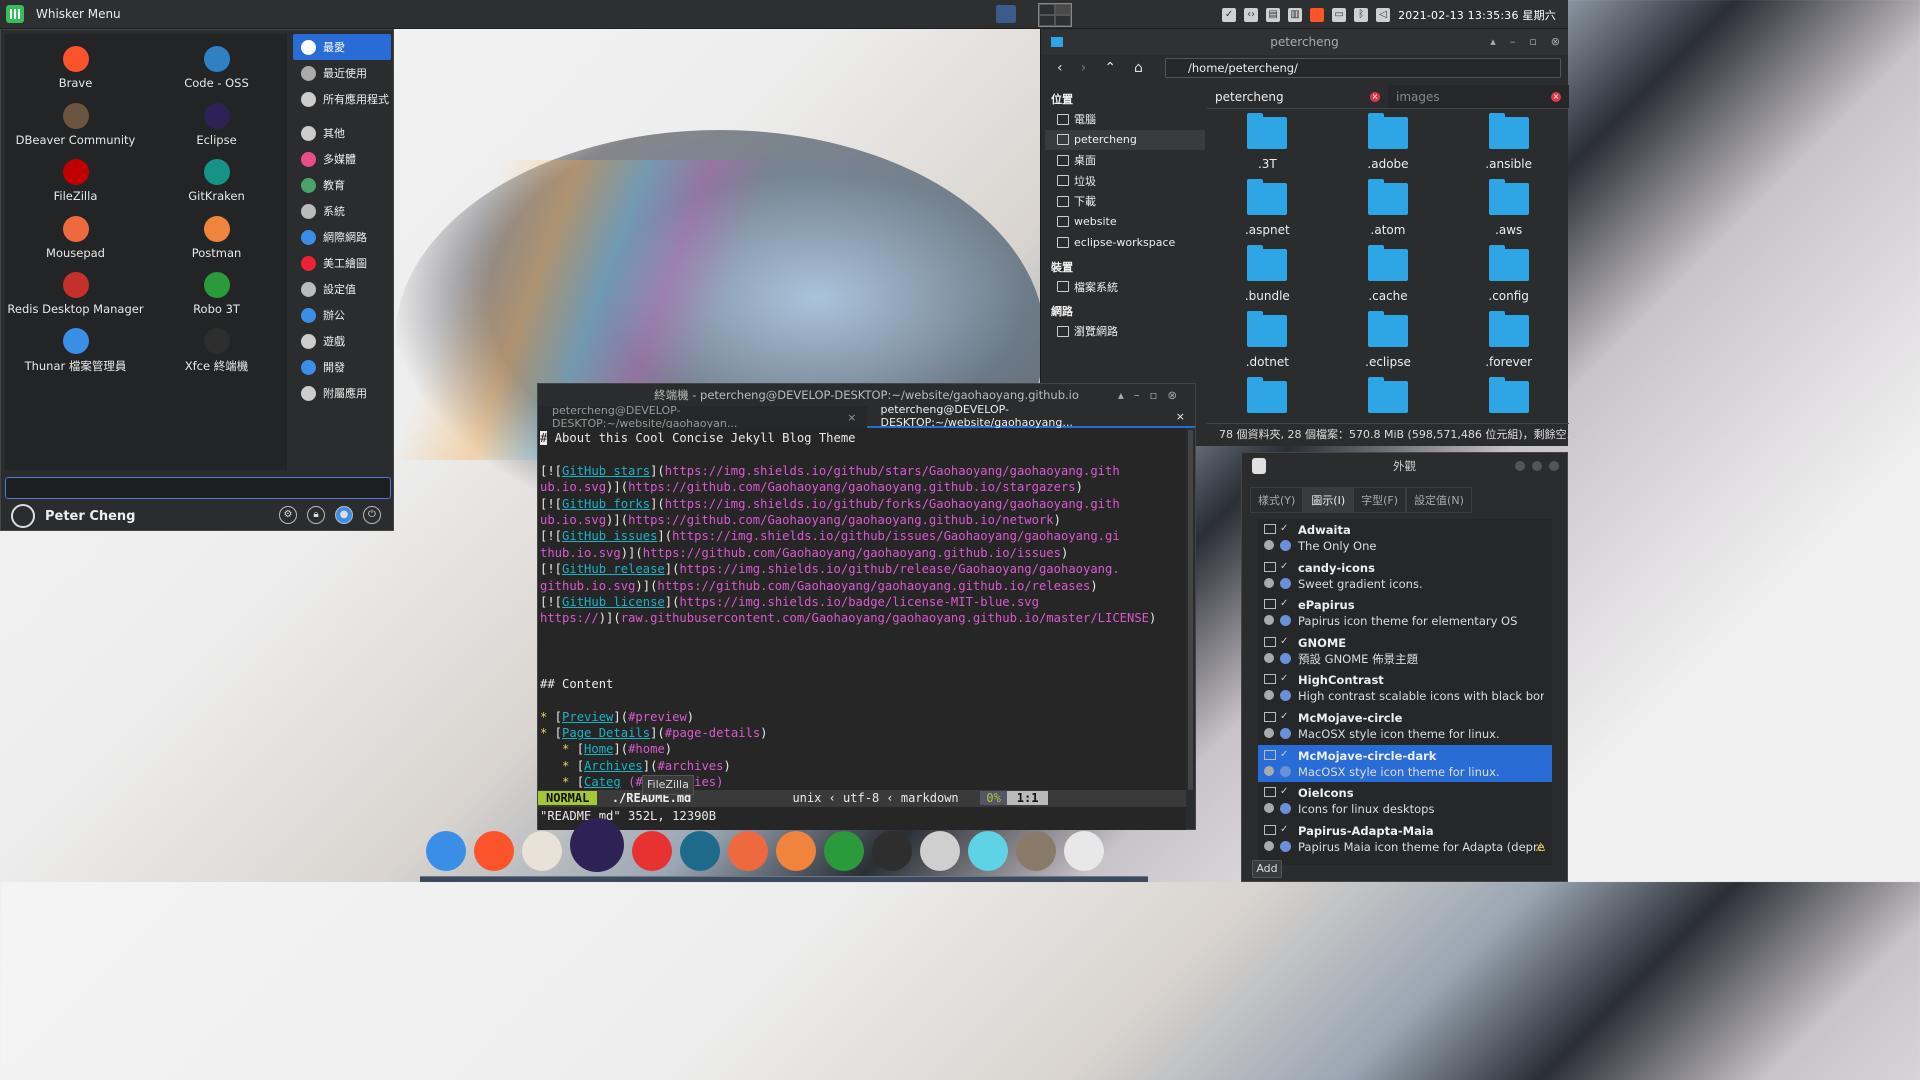 The height and width of the screenshot is (1080, 1920). Describe the element at coordinates (1251, 14) in the screenshot. I see `code-tray-icon: ‹›` at that location.